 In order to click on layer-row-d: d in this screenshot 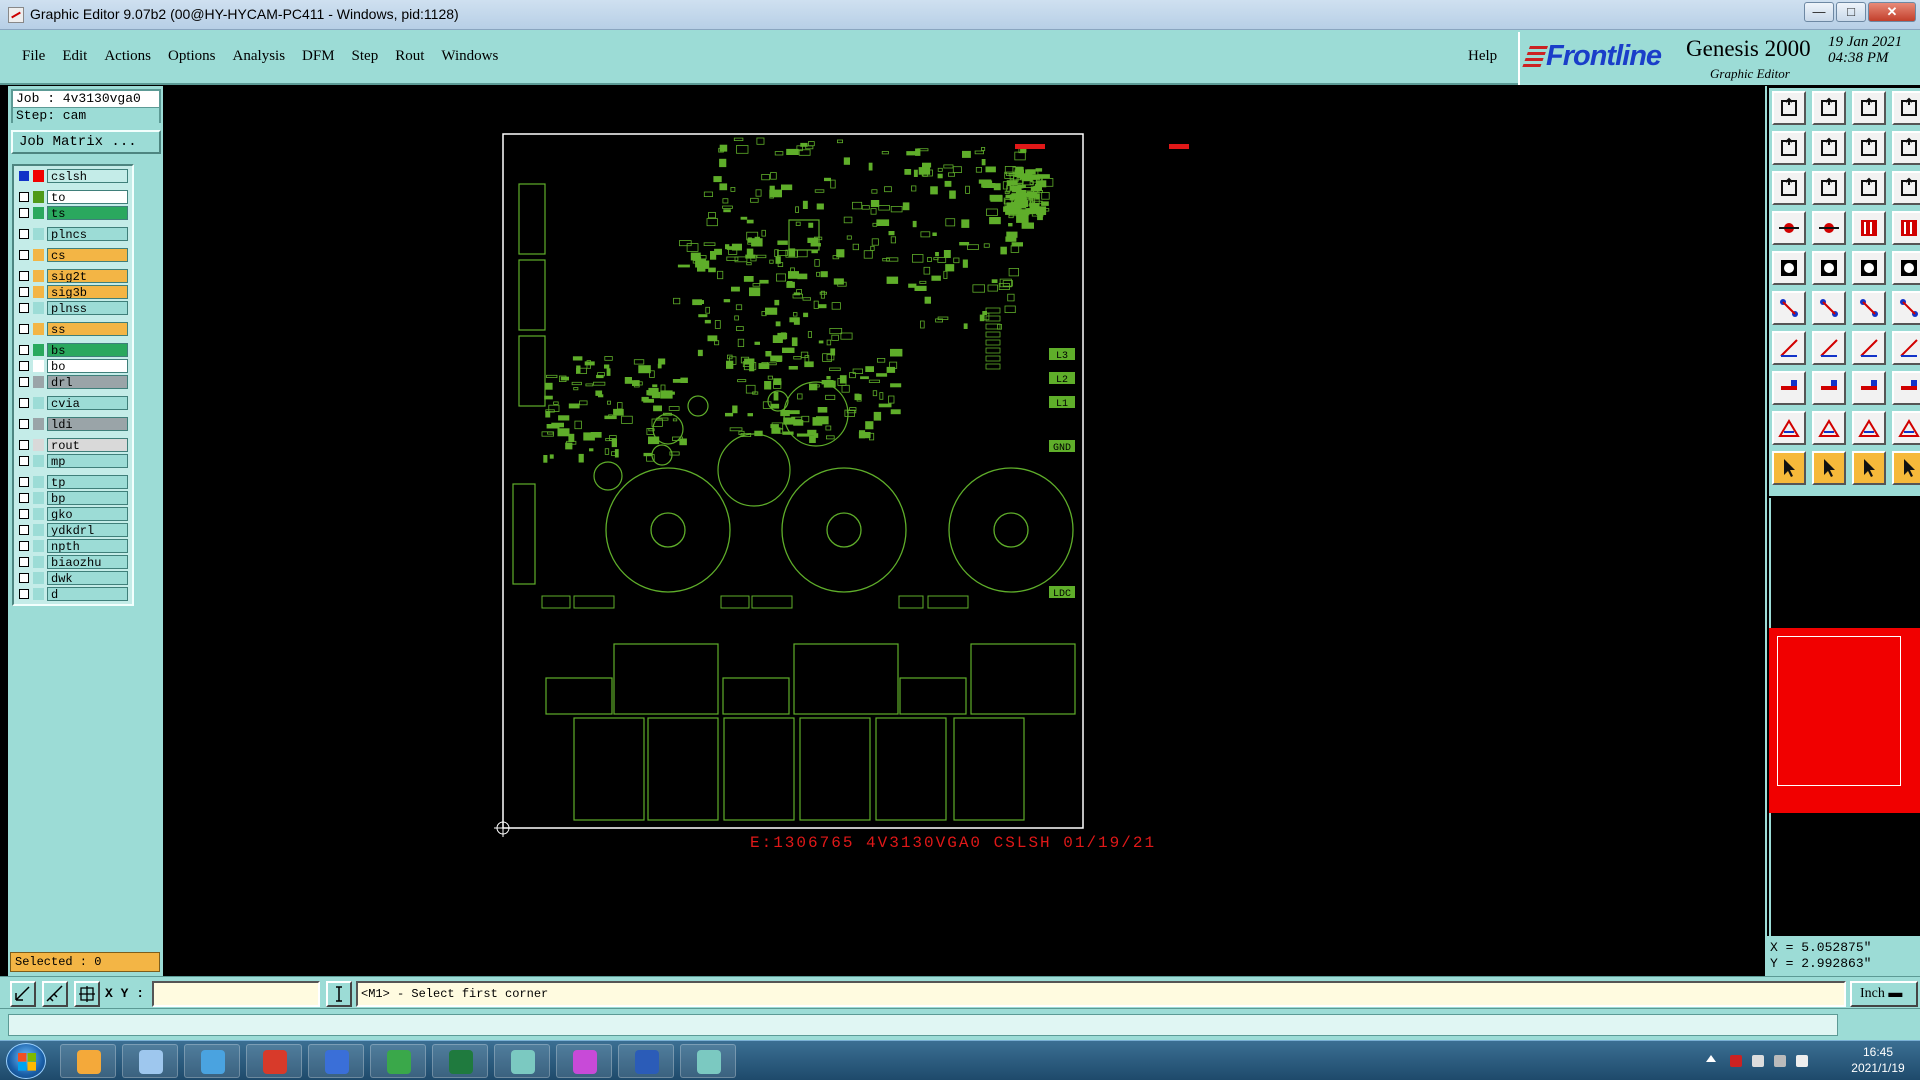, I will do `click(73, 594)`.